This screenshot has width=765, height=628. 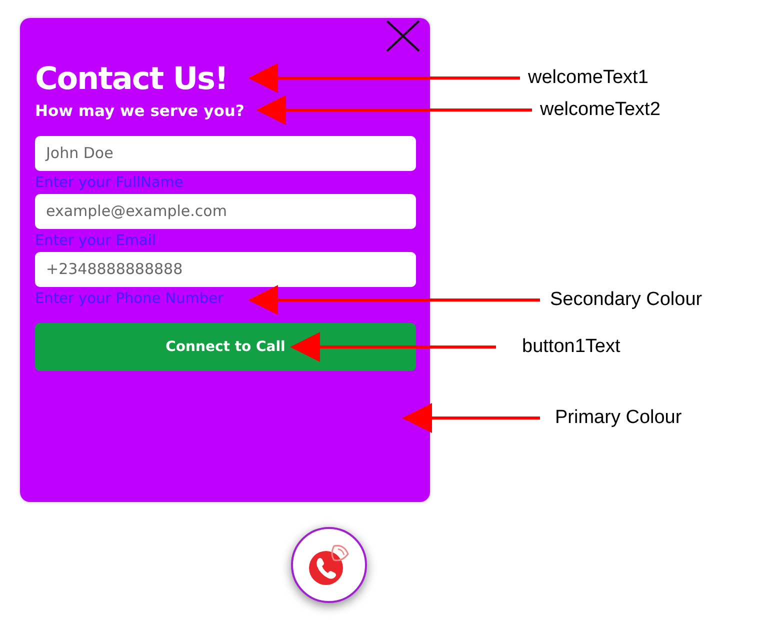 I want to click on field-hint: Enter your FullName, so click(x=109, y=183).